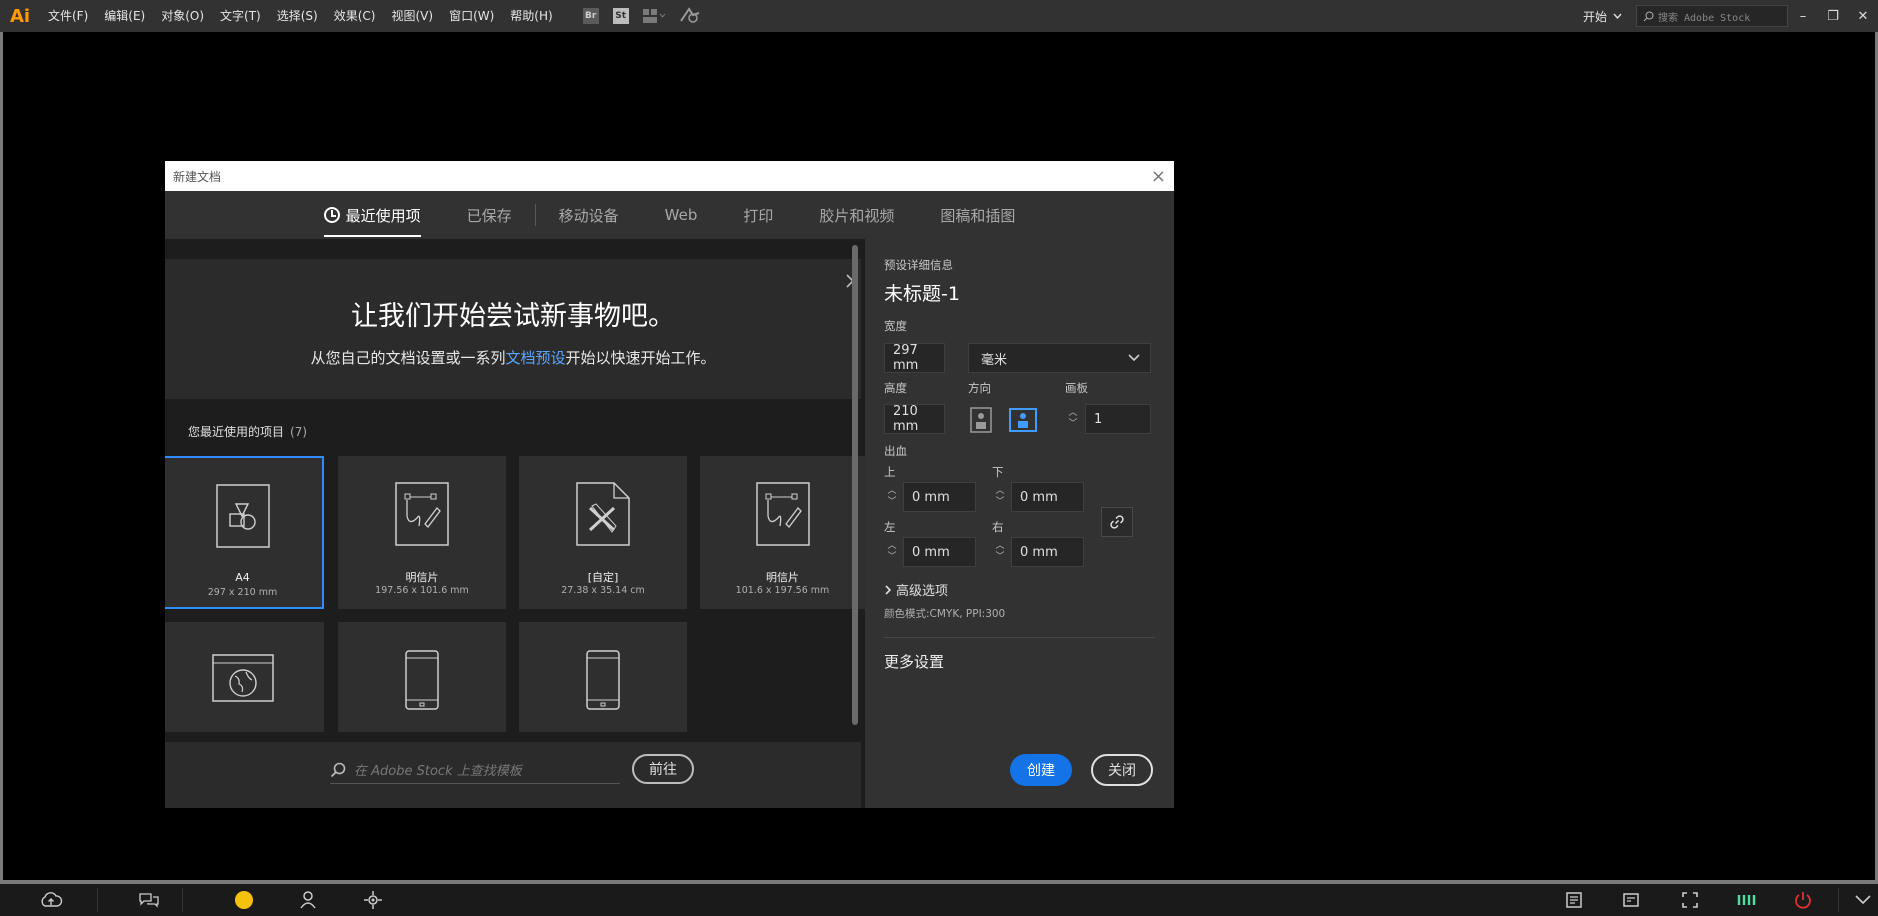 The width and height of the screenshot is (1878, 916). I want to click on stock-search-input: 搜索 Adobe Stock, so click(1712, 16).